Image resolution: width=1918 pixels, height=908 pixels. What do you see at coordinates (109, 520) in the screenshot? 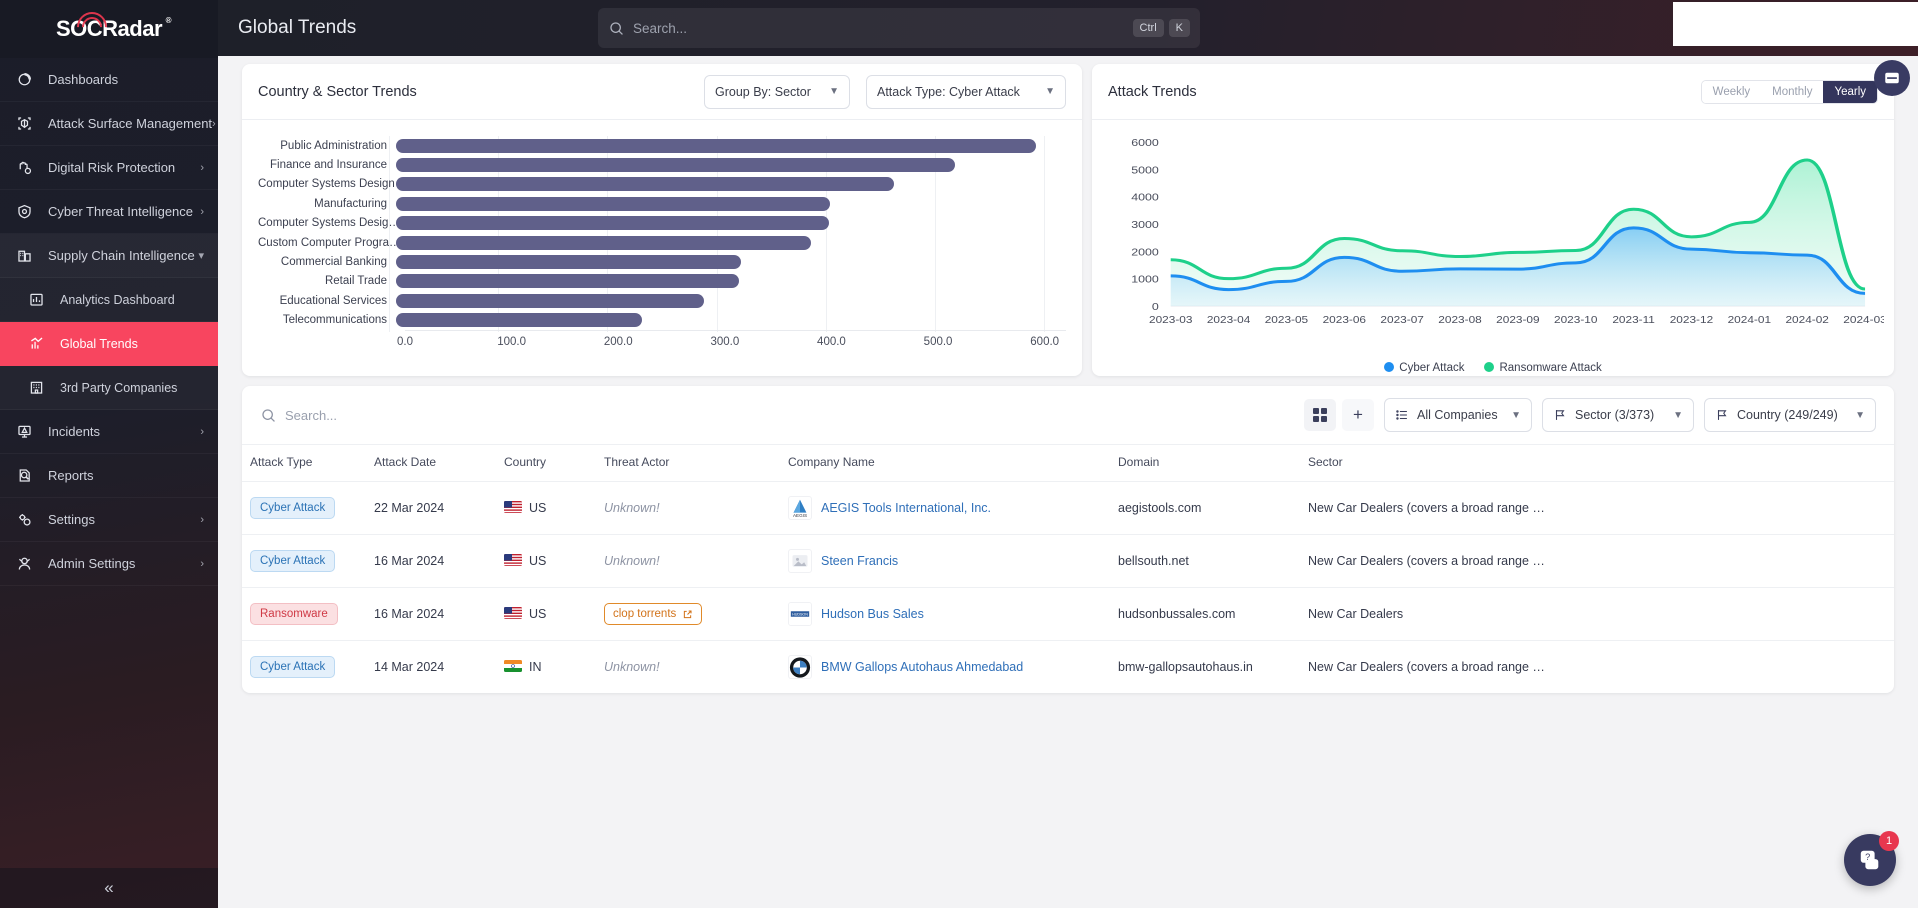
I see `sidebar-item-settings: Settings ›` at bounding box center [109, 520].